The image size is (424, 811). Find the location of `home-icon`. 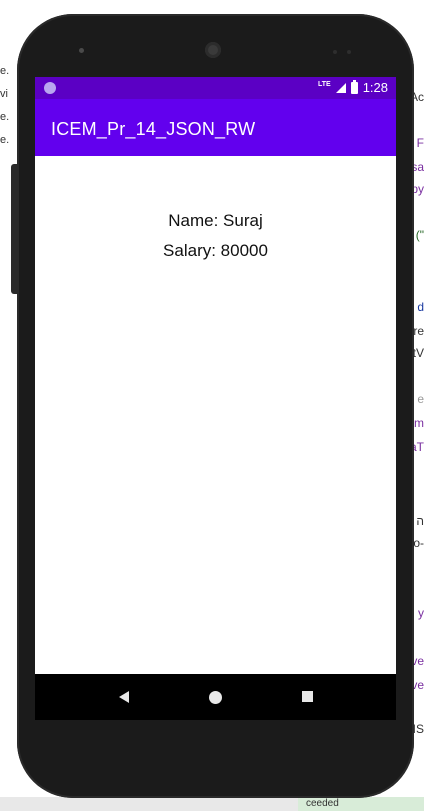

home-icon is located at coordinates (215, 697).